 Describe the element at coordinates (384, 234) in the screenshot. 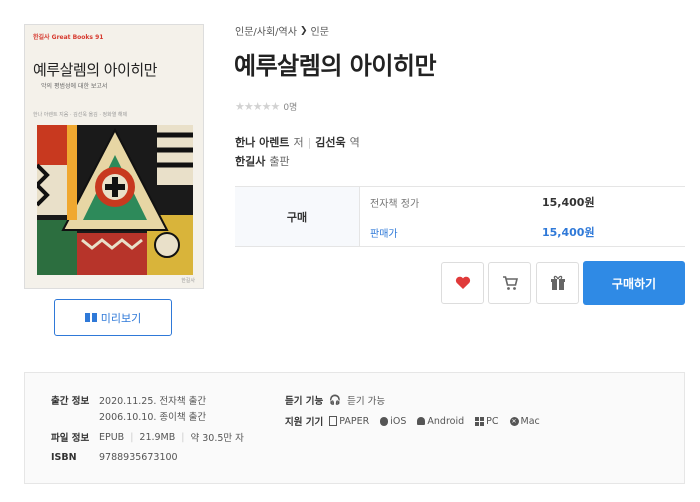

I see `sale-price-label: 판매가` at that location.